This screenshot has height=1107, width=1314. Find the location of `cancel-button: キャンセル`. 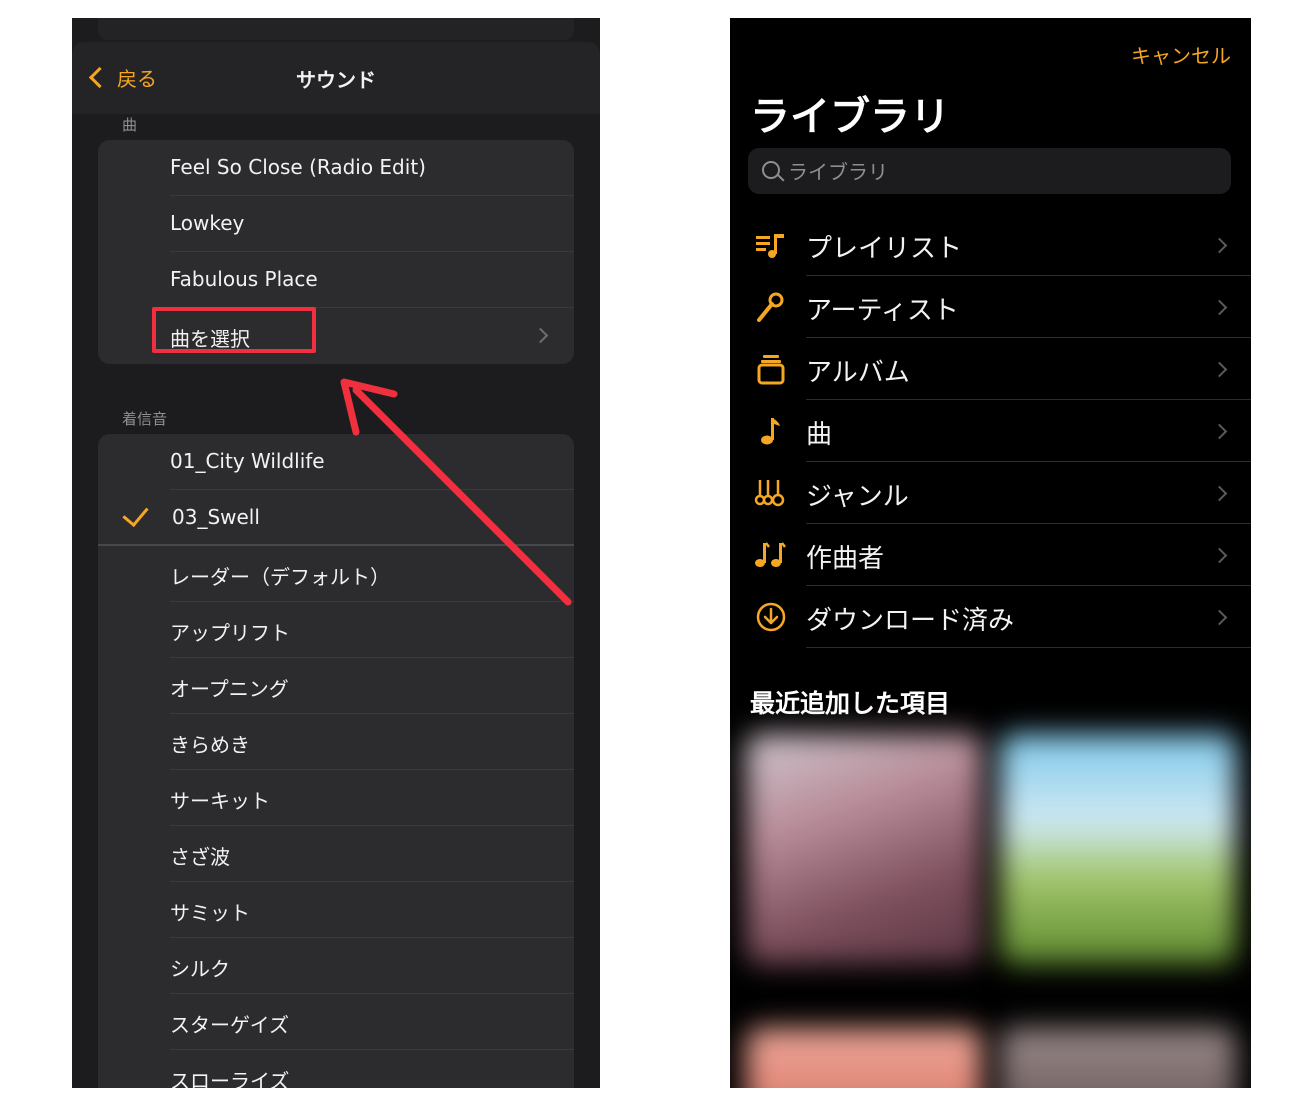

cancel-button: キャンセル is located at coordinates (1181, 54).